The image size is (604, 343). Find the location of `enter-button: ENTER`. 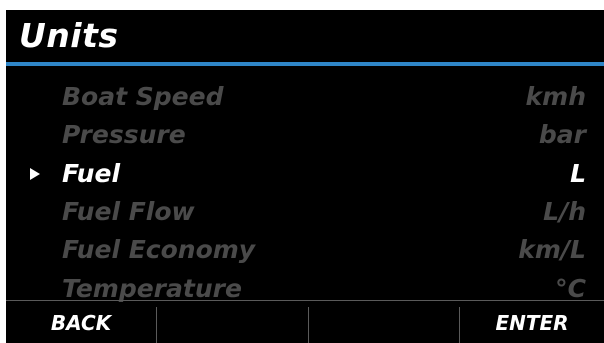

enter-button: ENTER is located at coordinates (532, 322).